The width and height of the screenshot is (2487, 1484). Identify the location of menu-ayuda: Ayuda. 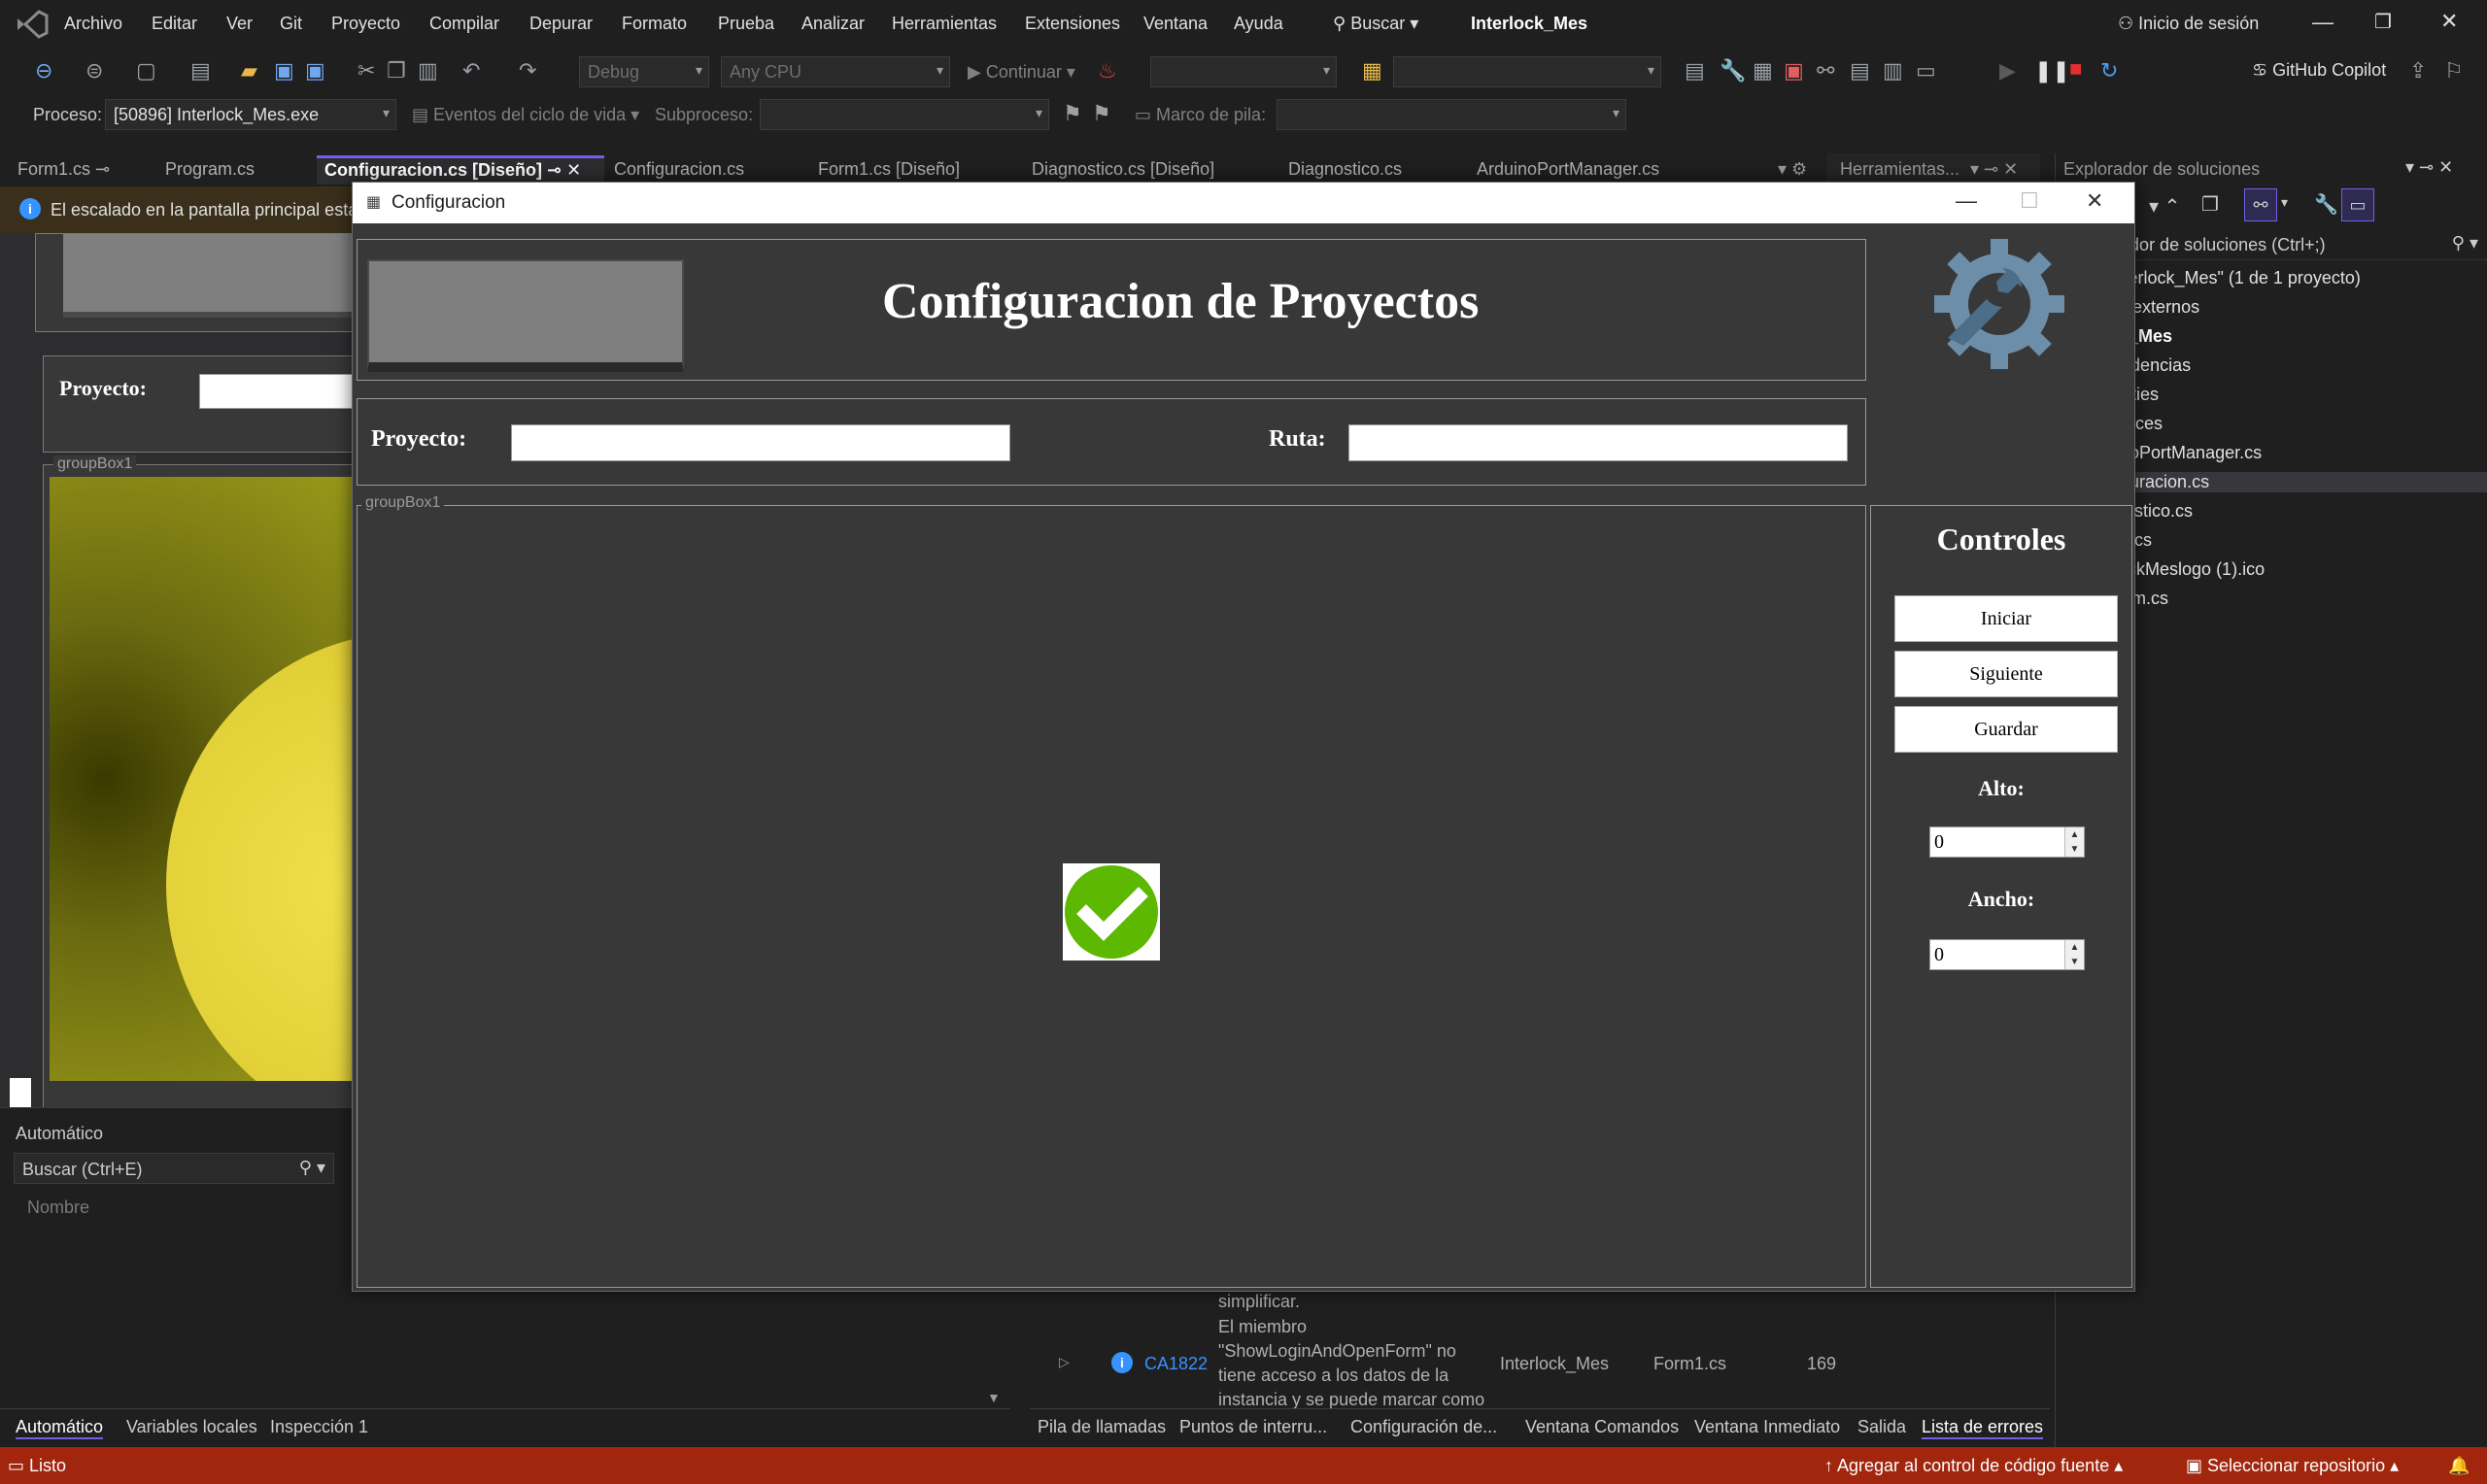
(1258, 24).